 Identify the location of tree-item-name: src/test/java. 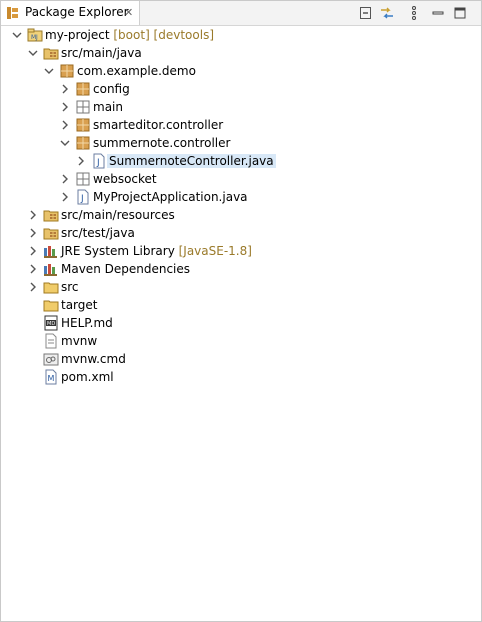
(98, 233).